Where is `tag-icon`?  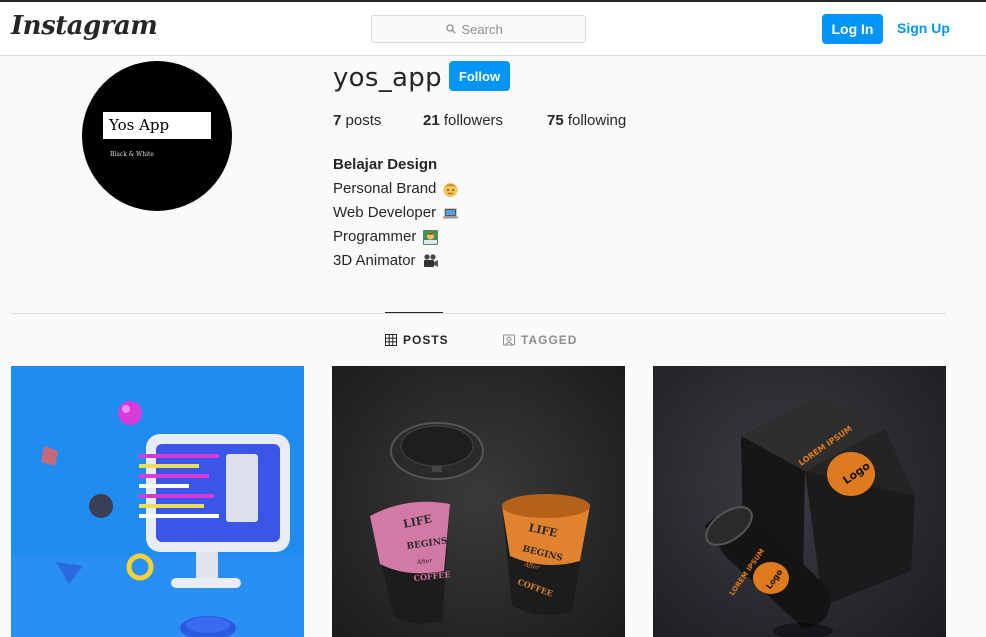
tag-icon is located at coordinates (509, 340).